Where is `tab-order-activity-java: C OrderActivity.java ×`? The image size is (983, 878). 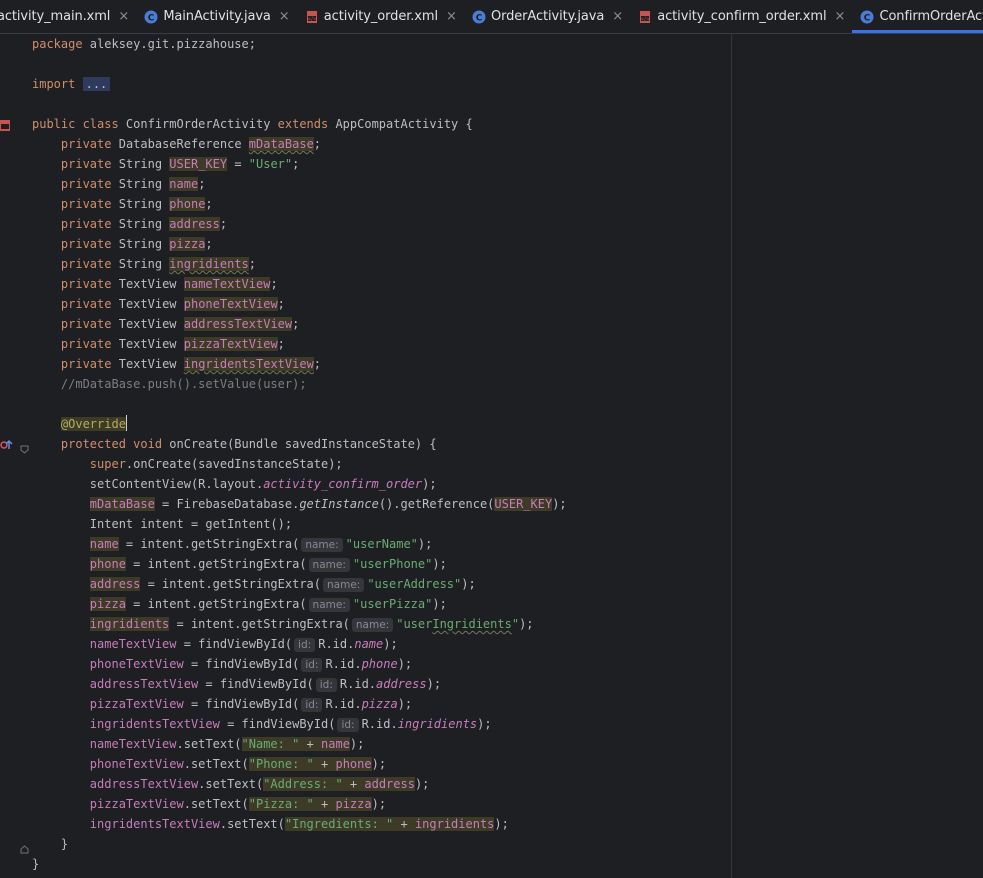
tab-order-activity-java: C OrderActivity.java × is located at coordinates (547, 16).